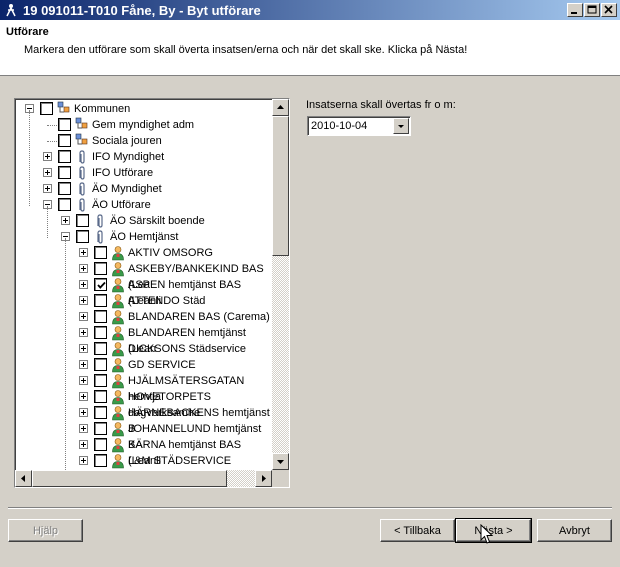 This screenshot has height=567, width=620. I want to click on date-picker: 2010-10-04, so click(359, 126).